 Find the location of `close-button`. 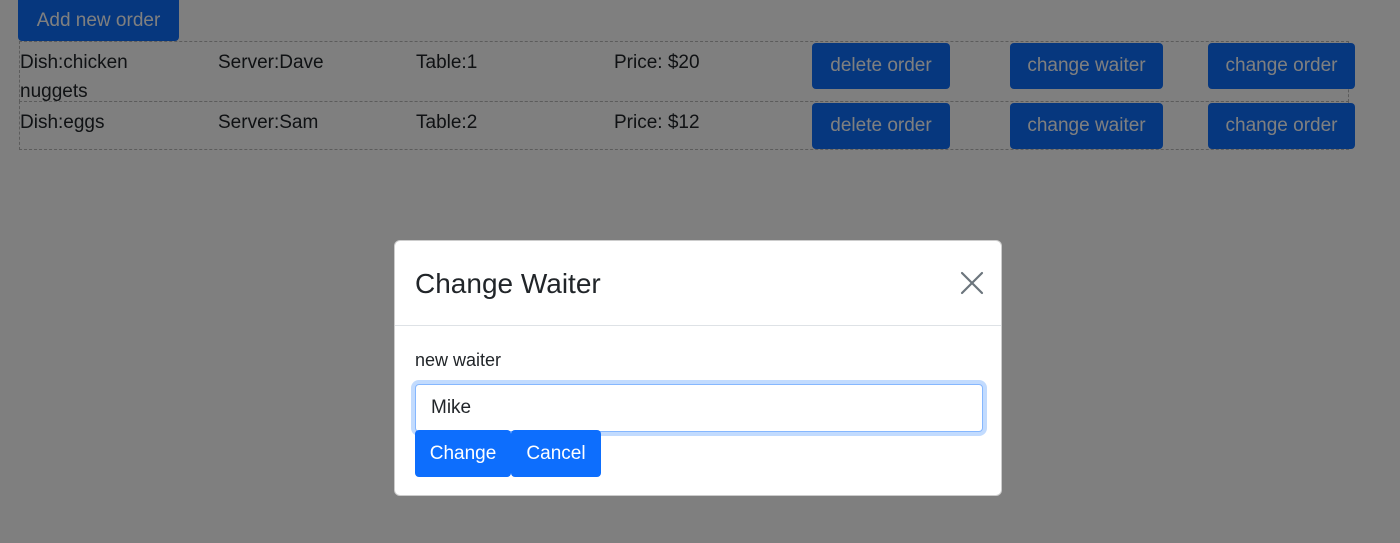

close-button is located at coordinates (972, 283).